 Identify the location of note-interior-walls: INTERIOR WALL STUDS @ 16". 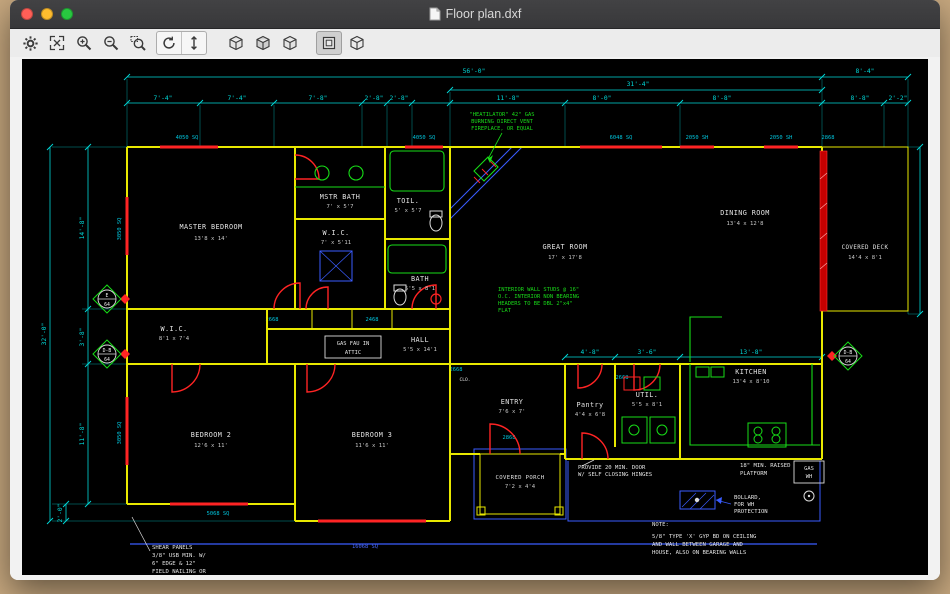
(538, 290).